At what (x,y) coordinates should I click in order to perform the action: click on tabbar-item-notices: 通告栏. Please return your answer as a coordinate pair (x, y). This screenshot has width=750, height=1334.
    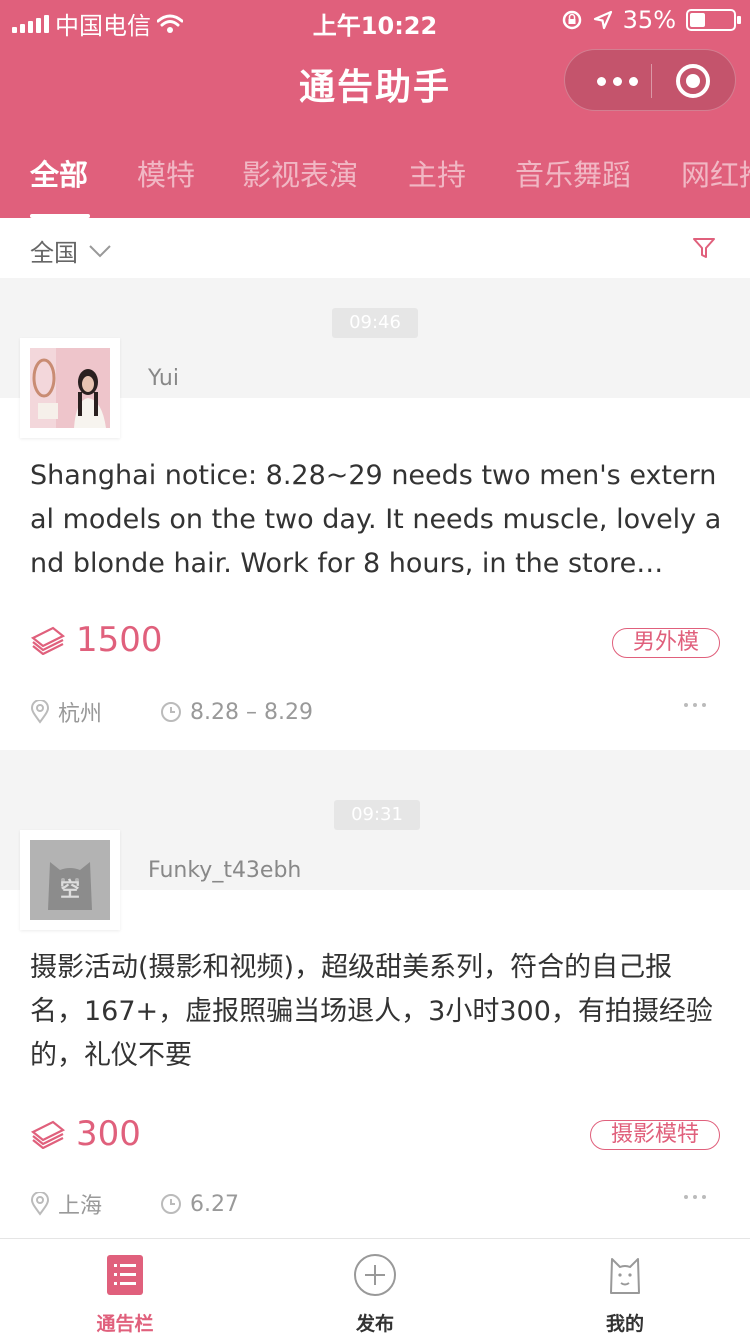
    Looking at the image, I should click on (125, 1286).